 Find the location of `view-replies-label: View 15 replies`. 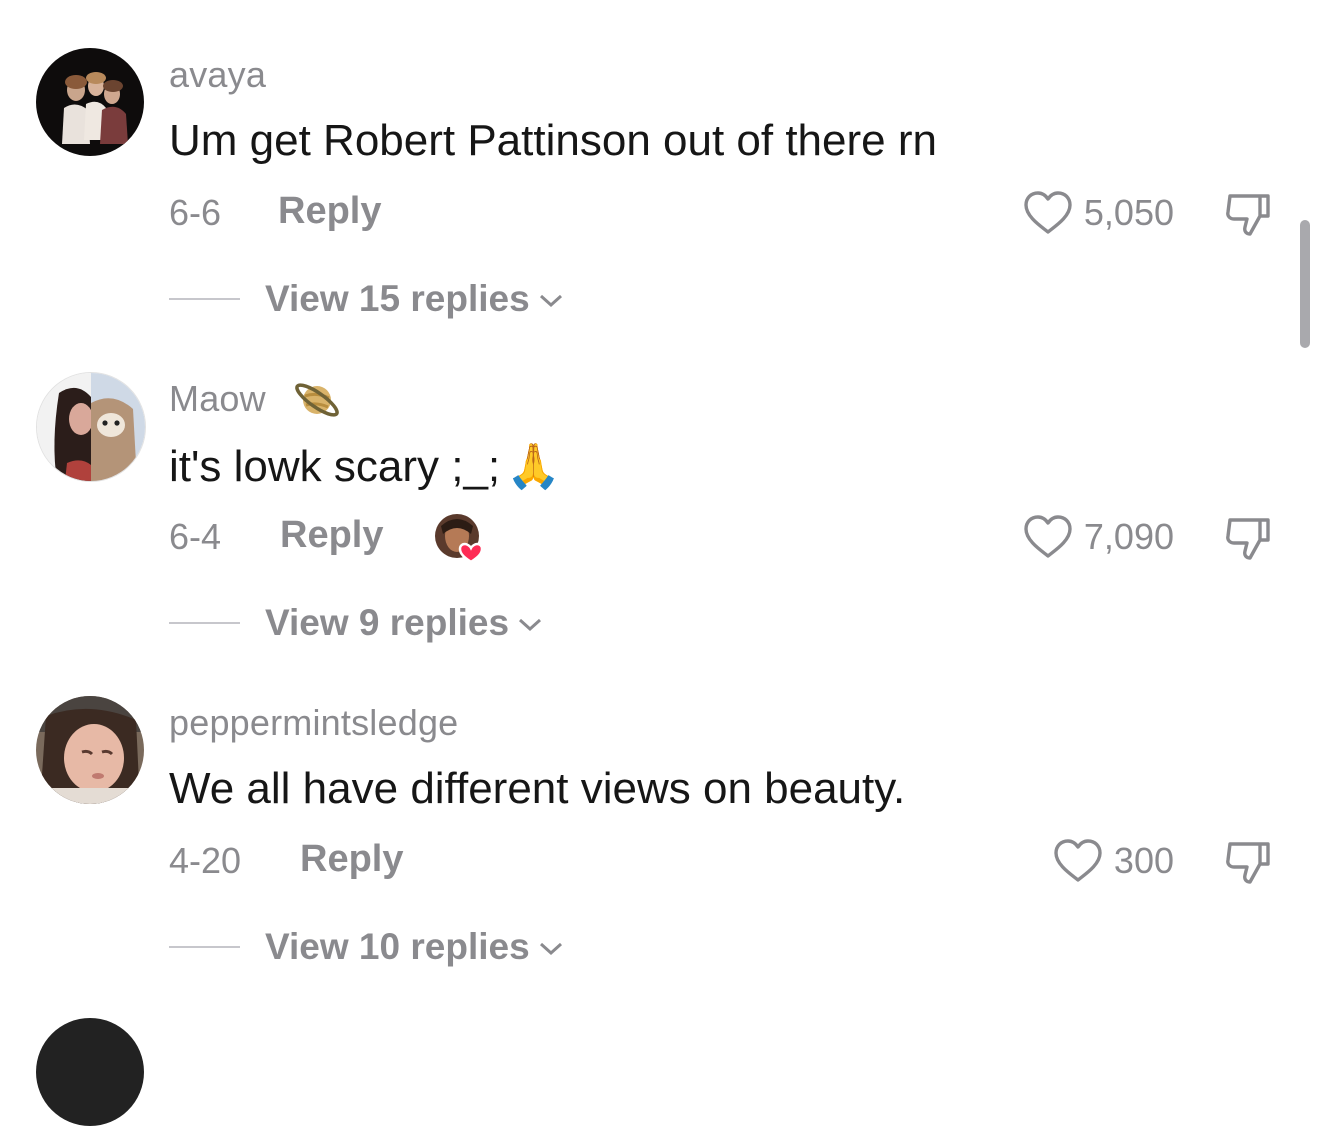

view-replies-label: View 15 replies is located at coordinates (397, 298).